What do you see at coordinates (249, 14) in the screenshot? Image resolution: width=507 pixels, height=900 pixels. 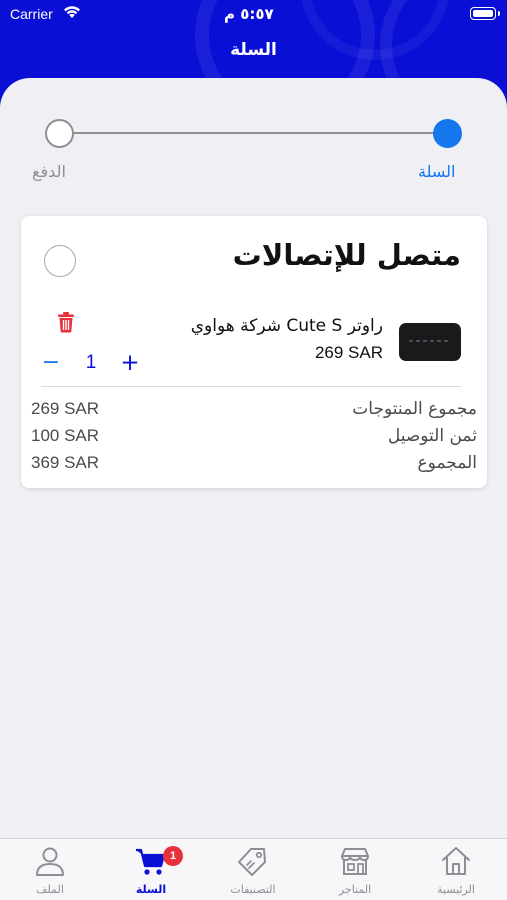 I see `status-time: ٥:٥٧ م` at bounding box center [249, 14].